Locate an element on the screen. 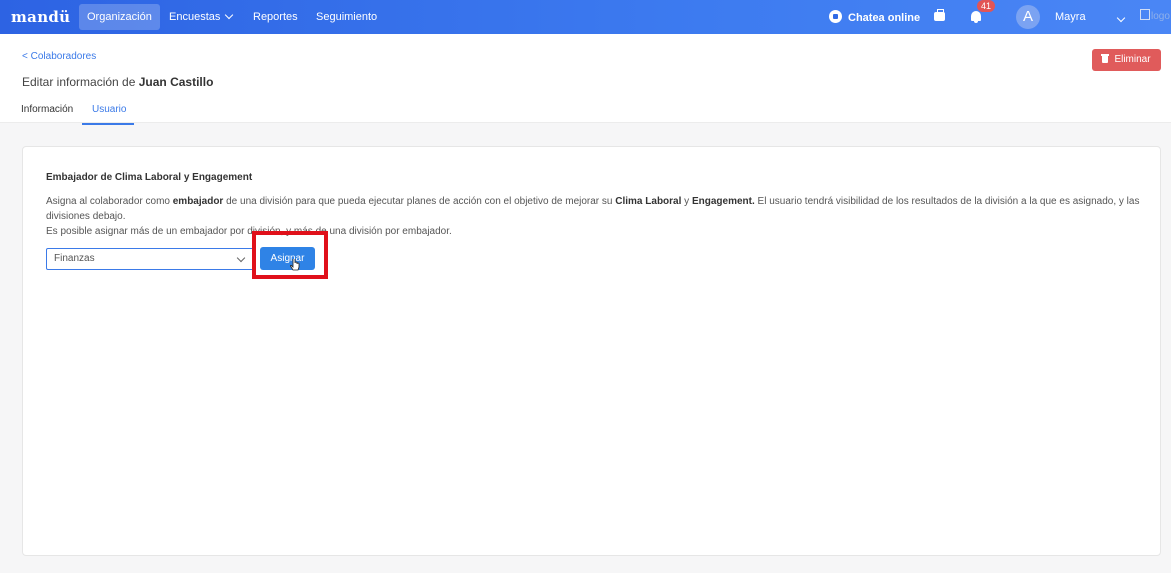 The width and height of the screenshot is (1171, 573). chevron-left-icon: < is located at coordinates (25, 56).